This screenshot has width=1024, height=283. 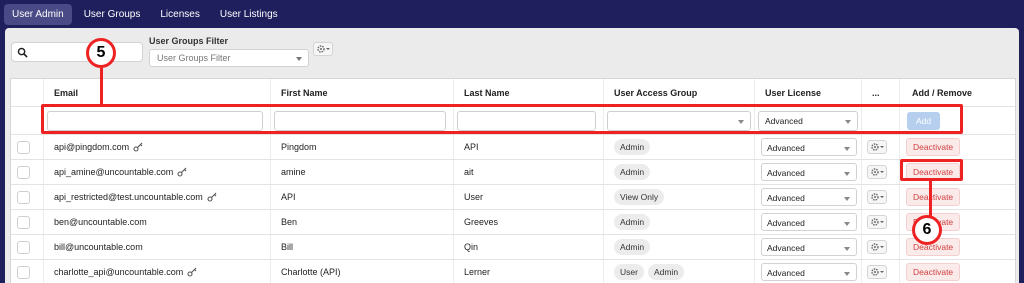 I want to click on header-user-license: User License, so click(x=808, y=92).